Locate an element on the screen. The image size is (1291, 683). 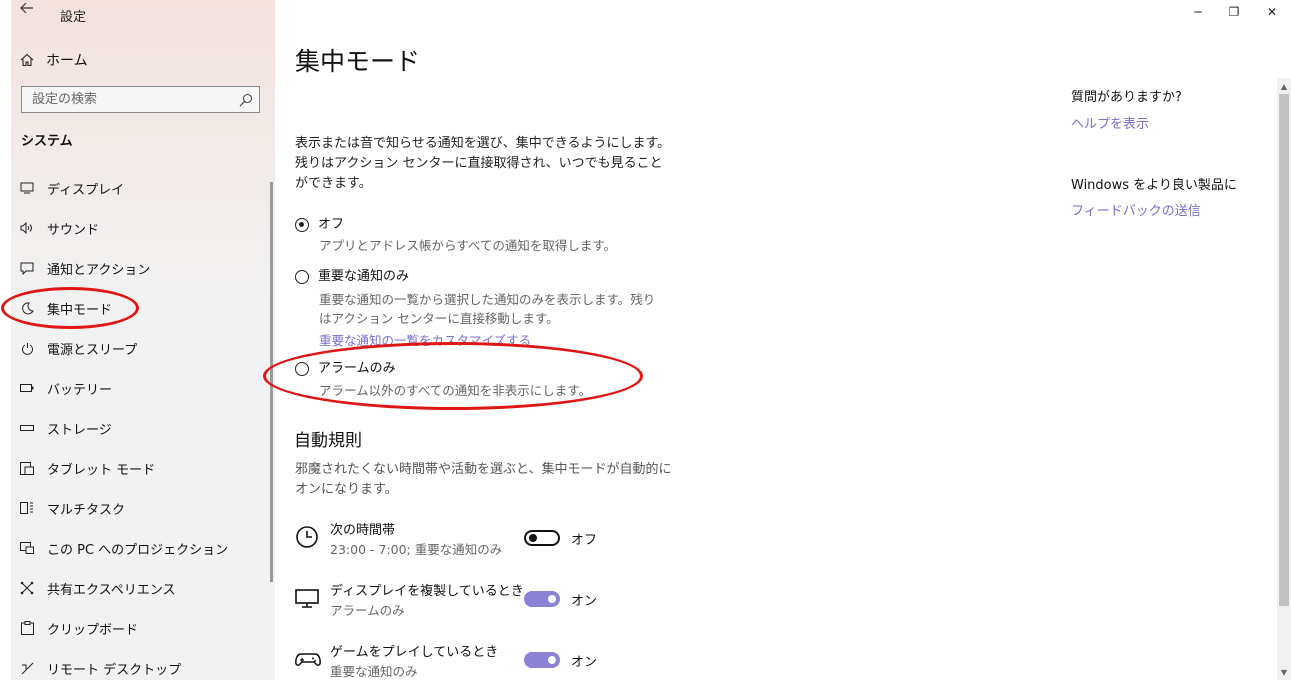
remote-icon is located at coordinates (27, 668).